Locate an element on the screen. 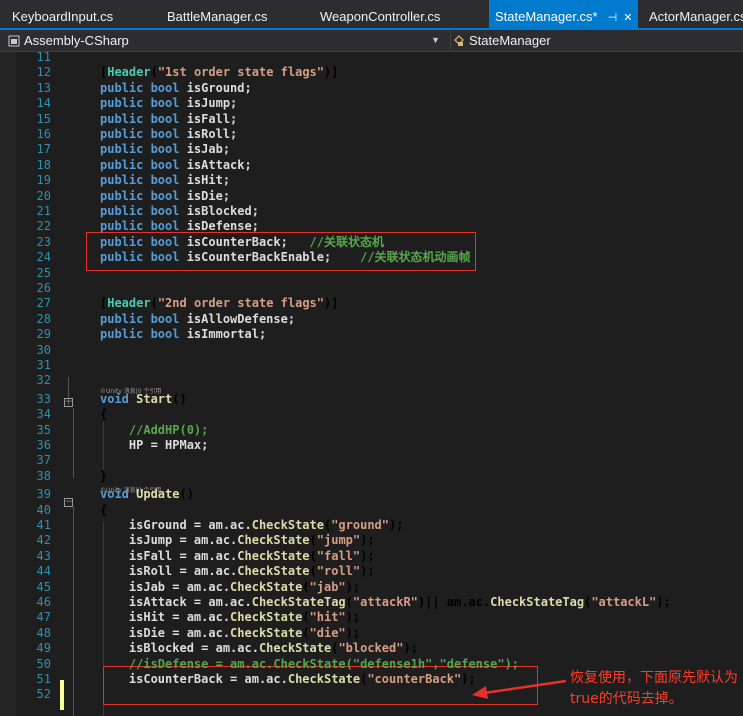  code-token: "jab" is located at coordinates (327, 586).